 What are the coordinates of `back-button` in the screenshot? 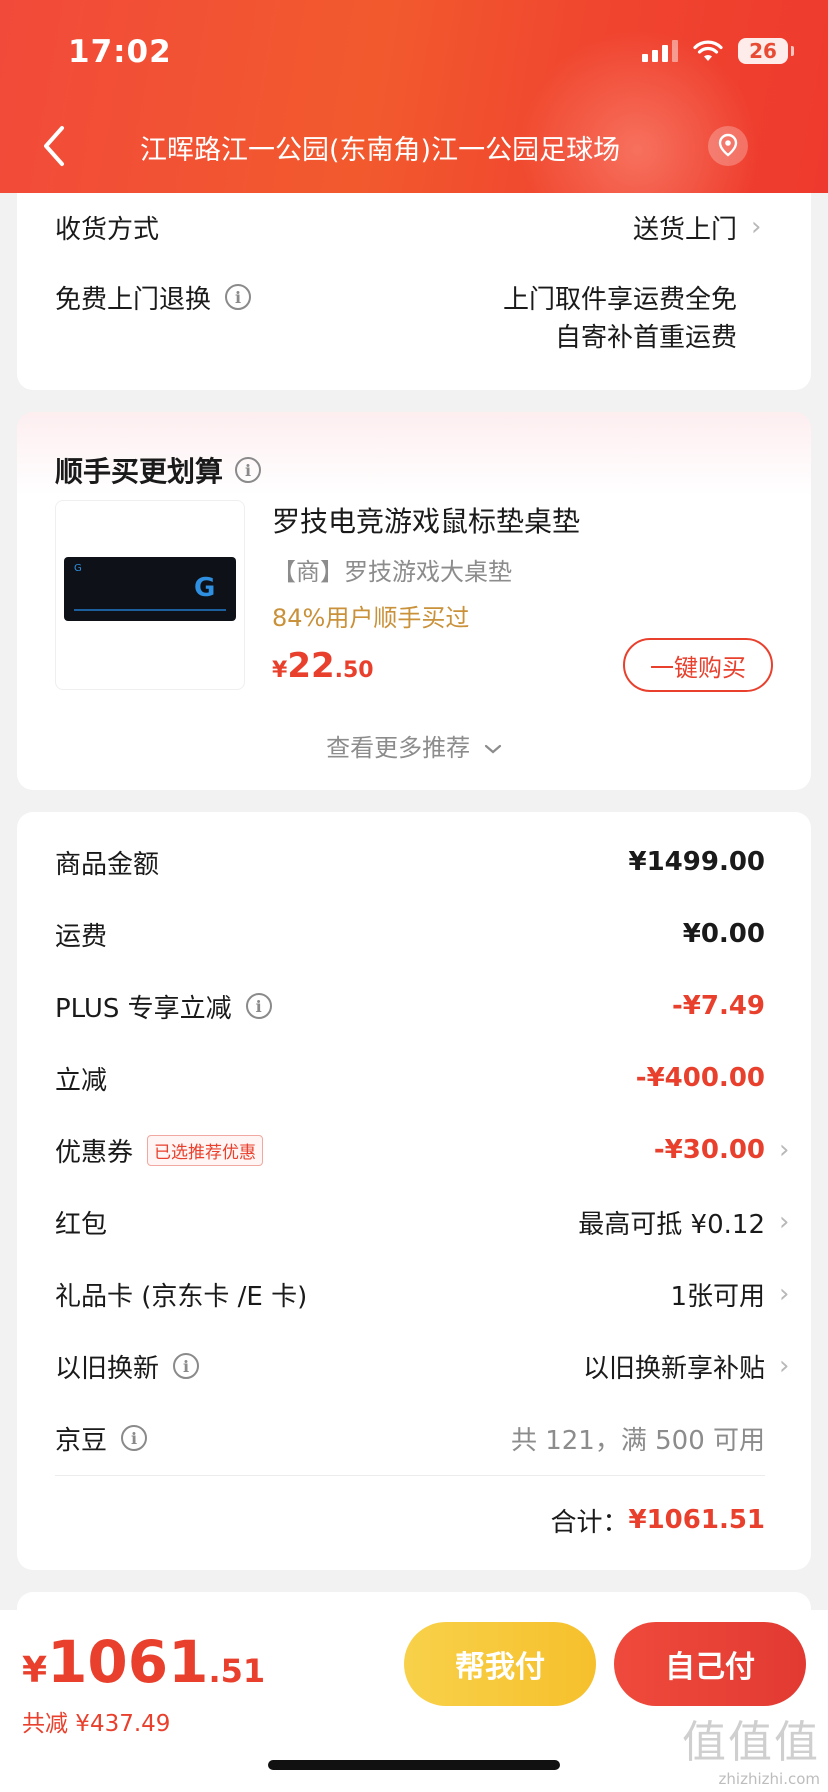 It's located at (55, 146).